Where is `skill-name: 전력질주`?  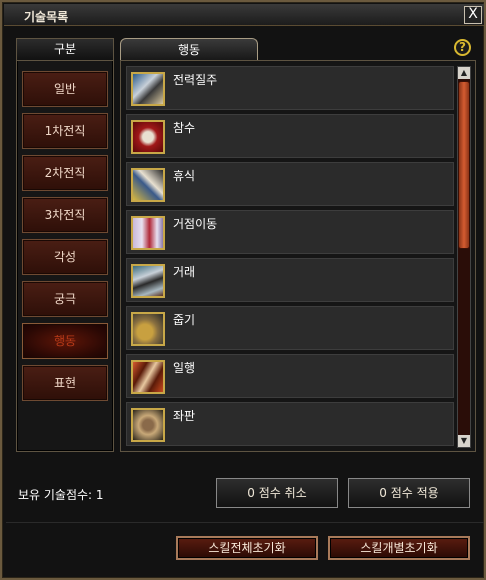 skill-name: 전력질주 is located at coordinates (195, 80).